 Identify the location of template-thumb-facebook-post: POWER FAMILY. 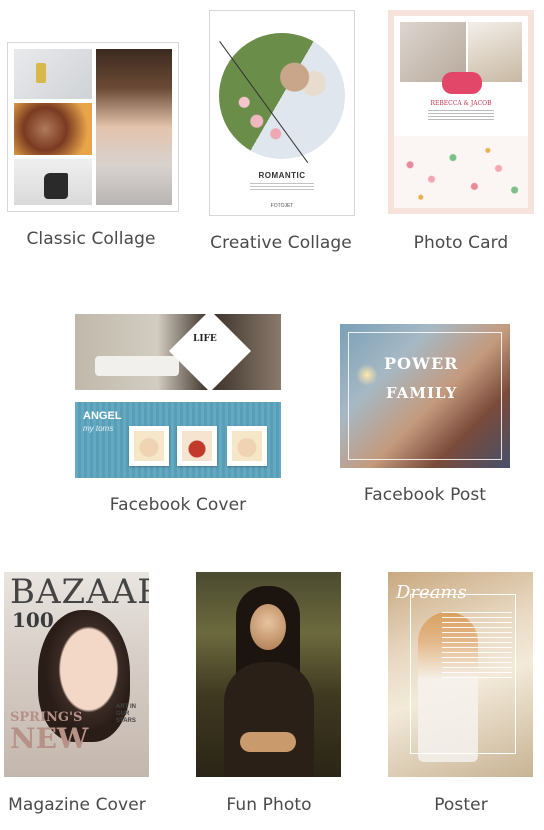
(425, 396).